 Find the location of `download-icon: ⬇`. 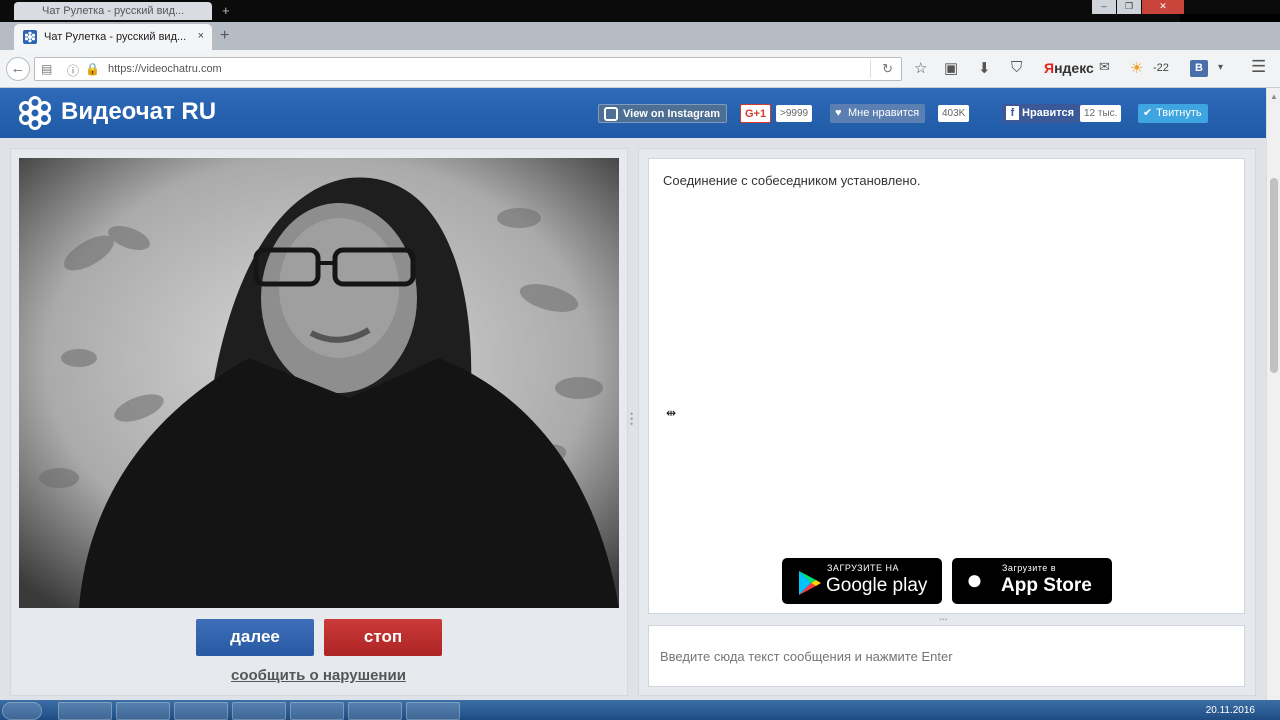

download-icon: ⬇ is located at coordinates (984, 68).